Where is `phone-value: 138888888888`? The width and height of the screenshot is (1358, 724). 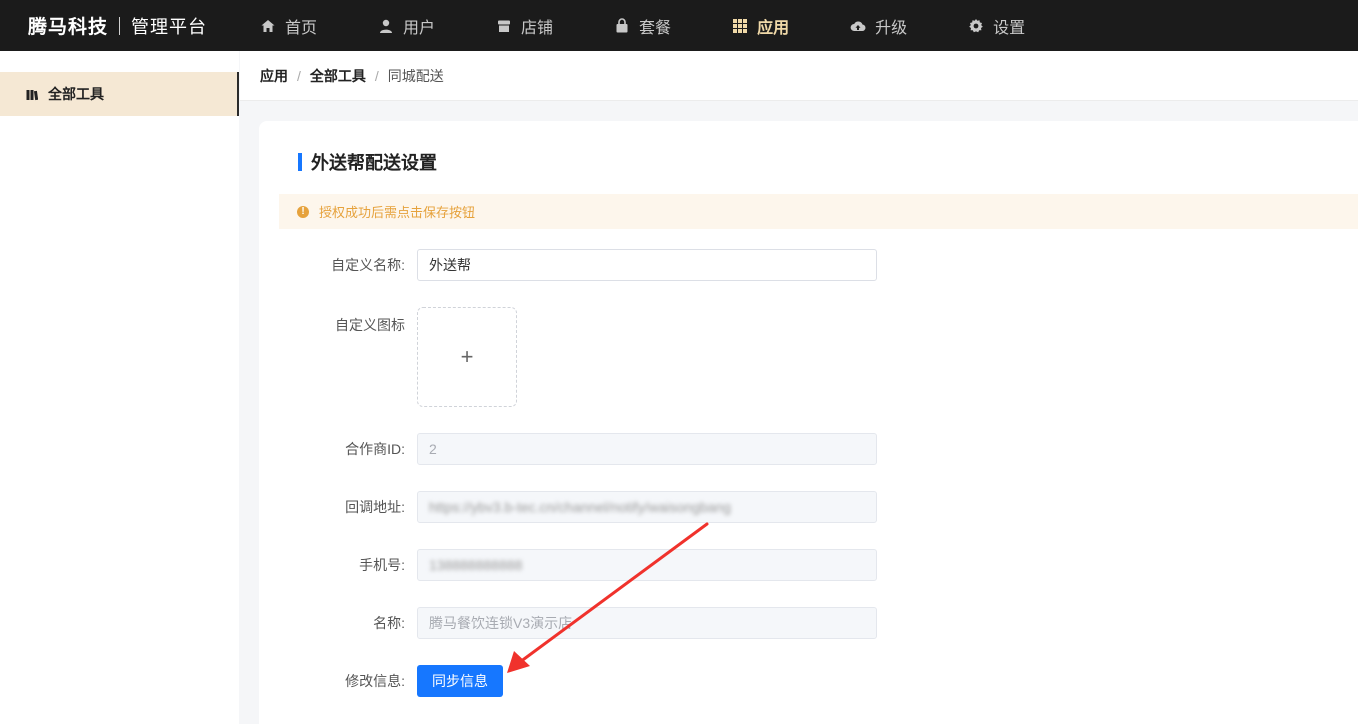
phone-value: 138888888888 is located at coordinates (476, 565).